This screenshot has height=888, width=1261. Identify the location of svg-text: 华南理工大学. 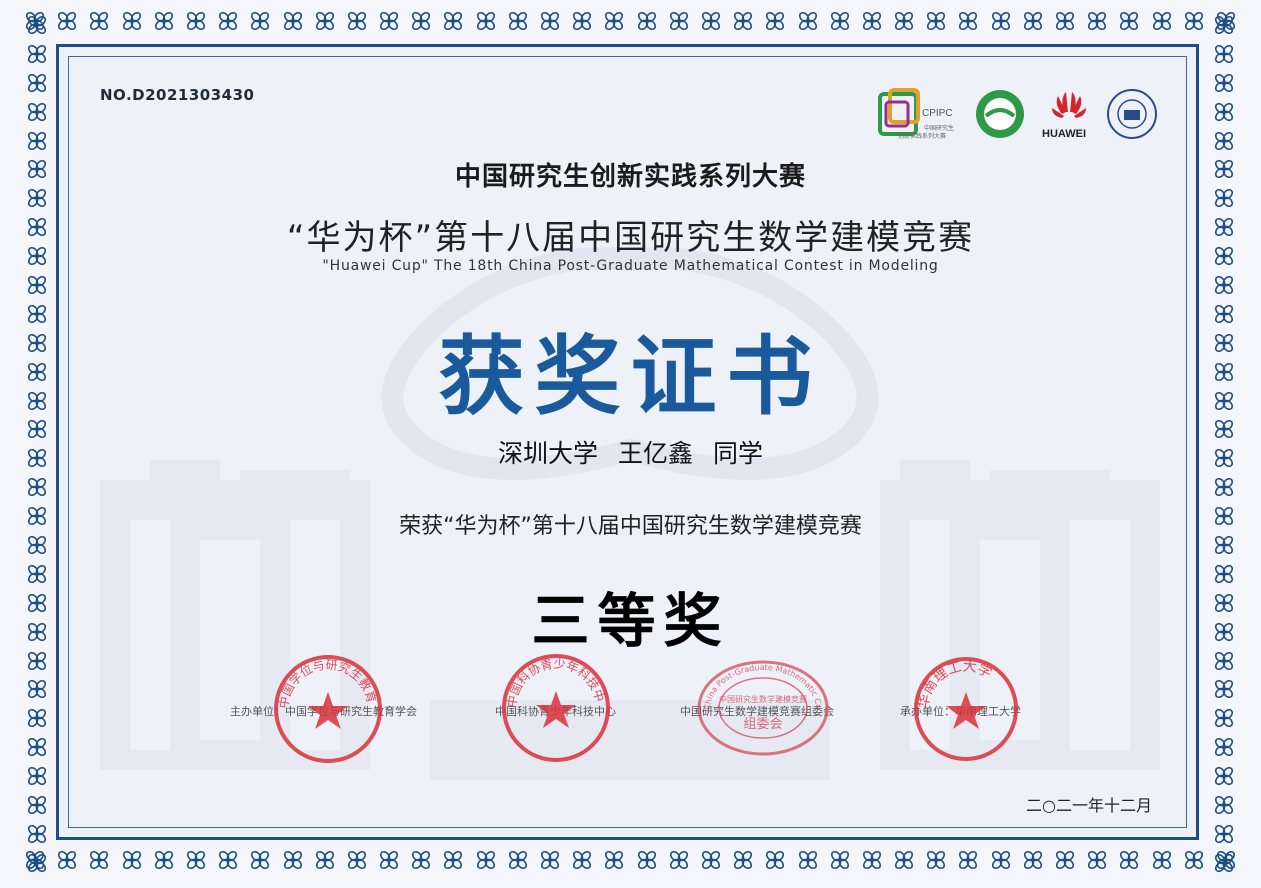
(955, 684).